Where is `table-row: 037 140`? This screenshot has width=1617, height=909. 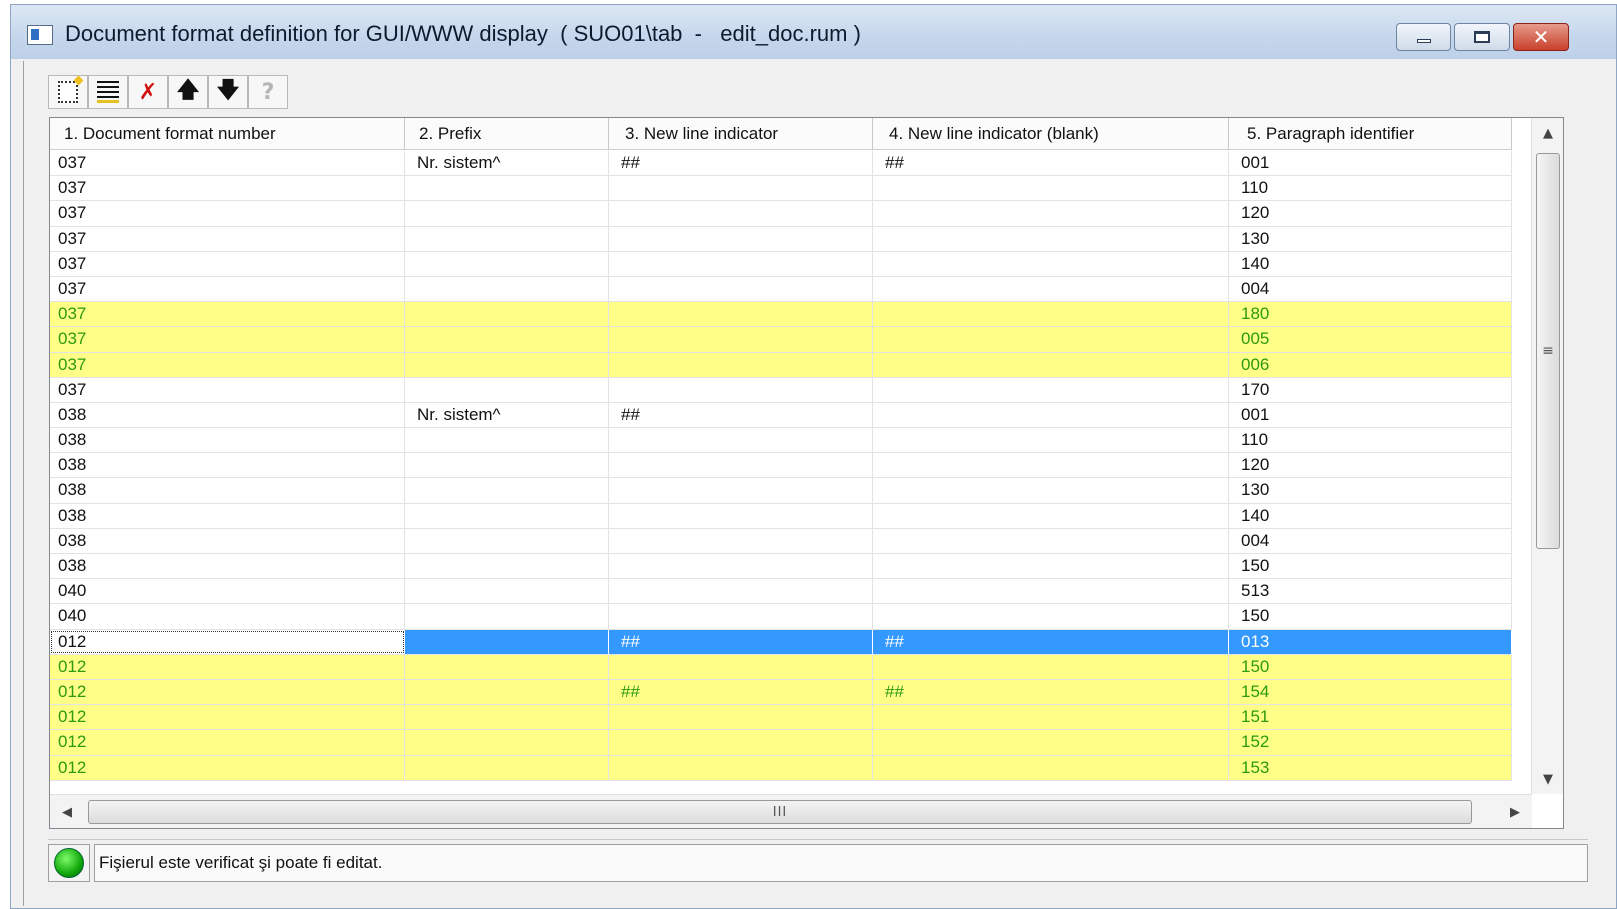
table-row: 037 140 is located at coordinates (781, 264).